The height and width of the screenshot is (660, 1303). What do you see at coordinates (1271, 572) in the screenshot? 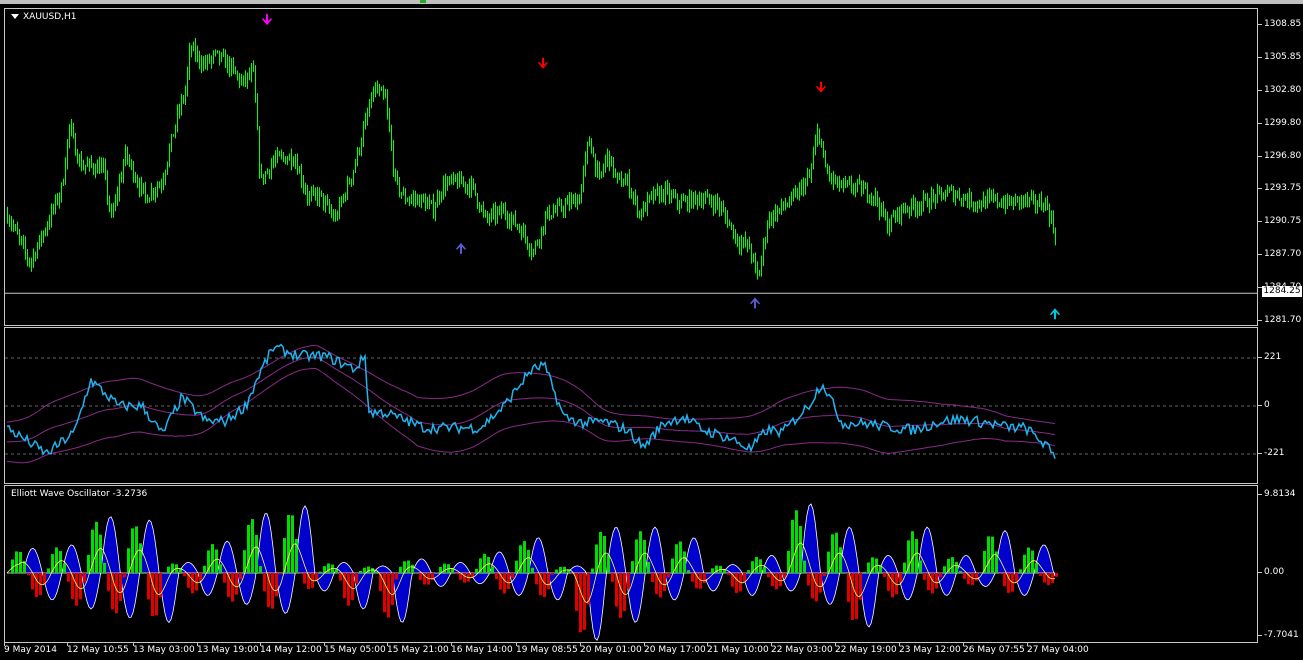
I see `ewo-tick-label: 0.00` at bounding box center [1271, 572].